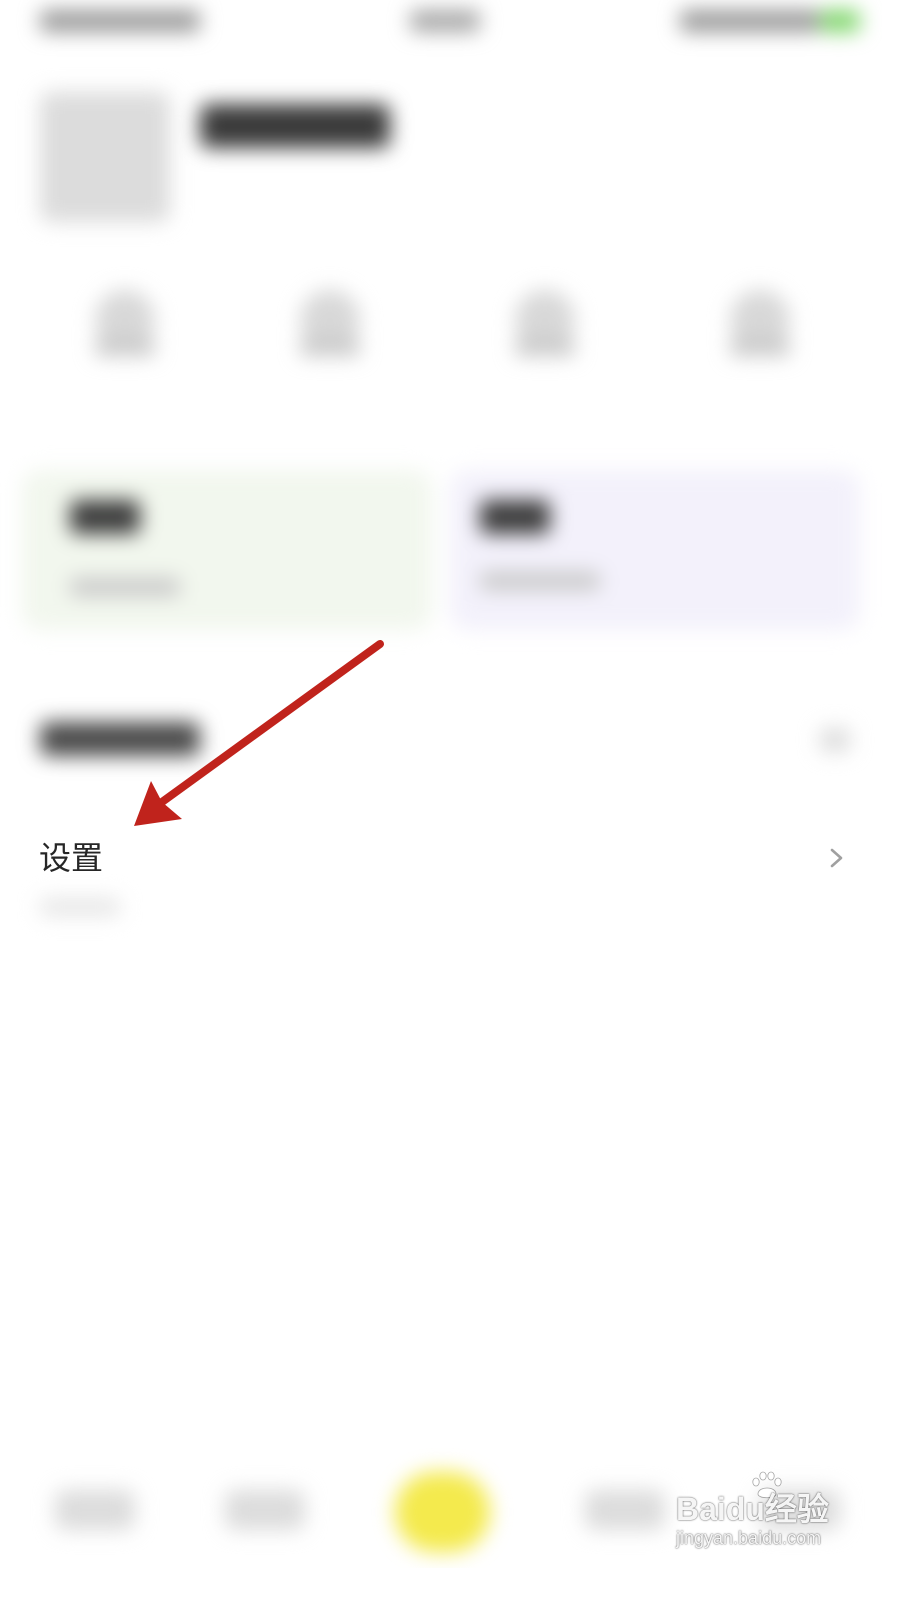 The width and height of the screenshot is (900, 1600). Describe the element at coordinates (749, 1538) in the screenshot. I see `watermark-url: jingyan.baidu.com` at that location.